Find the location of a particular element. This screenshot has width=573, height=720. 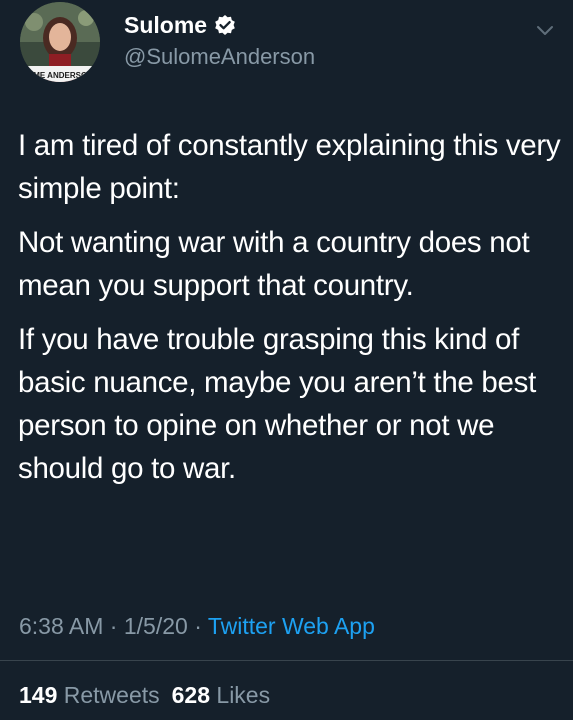

engagement-stats: 149 Retweets 628 Likes is located at coordinates (144, 695).